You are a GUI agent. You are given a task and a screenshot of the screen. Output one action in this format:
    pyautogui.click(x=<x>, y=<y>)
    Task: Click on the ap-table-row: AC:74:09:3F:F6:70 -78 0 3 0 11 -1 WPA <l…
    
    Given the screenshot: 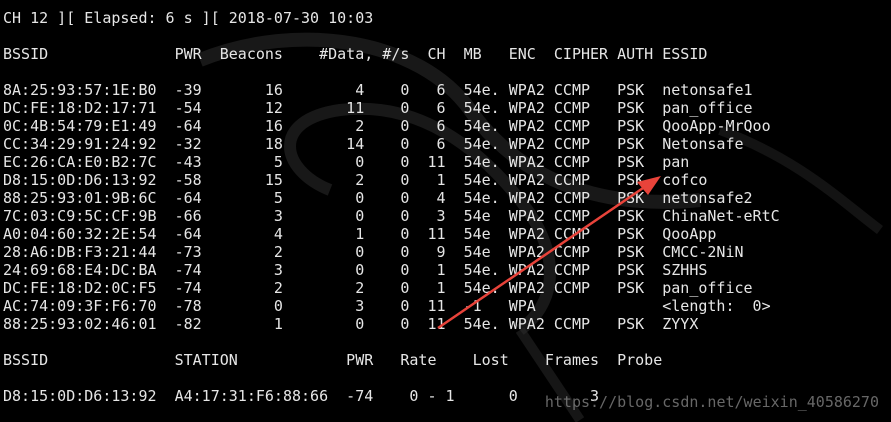 What is the action you would take?
    pyautogui.click(x=387, y=306)
    